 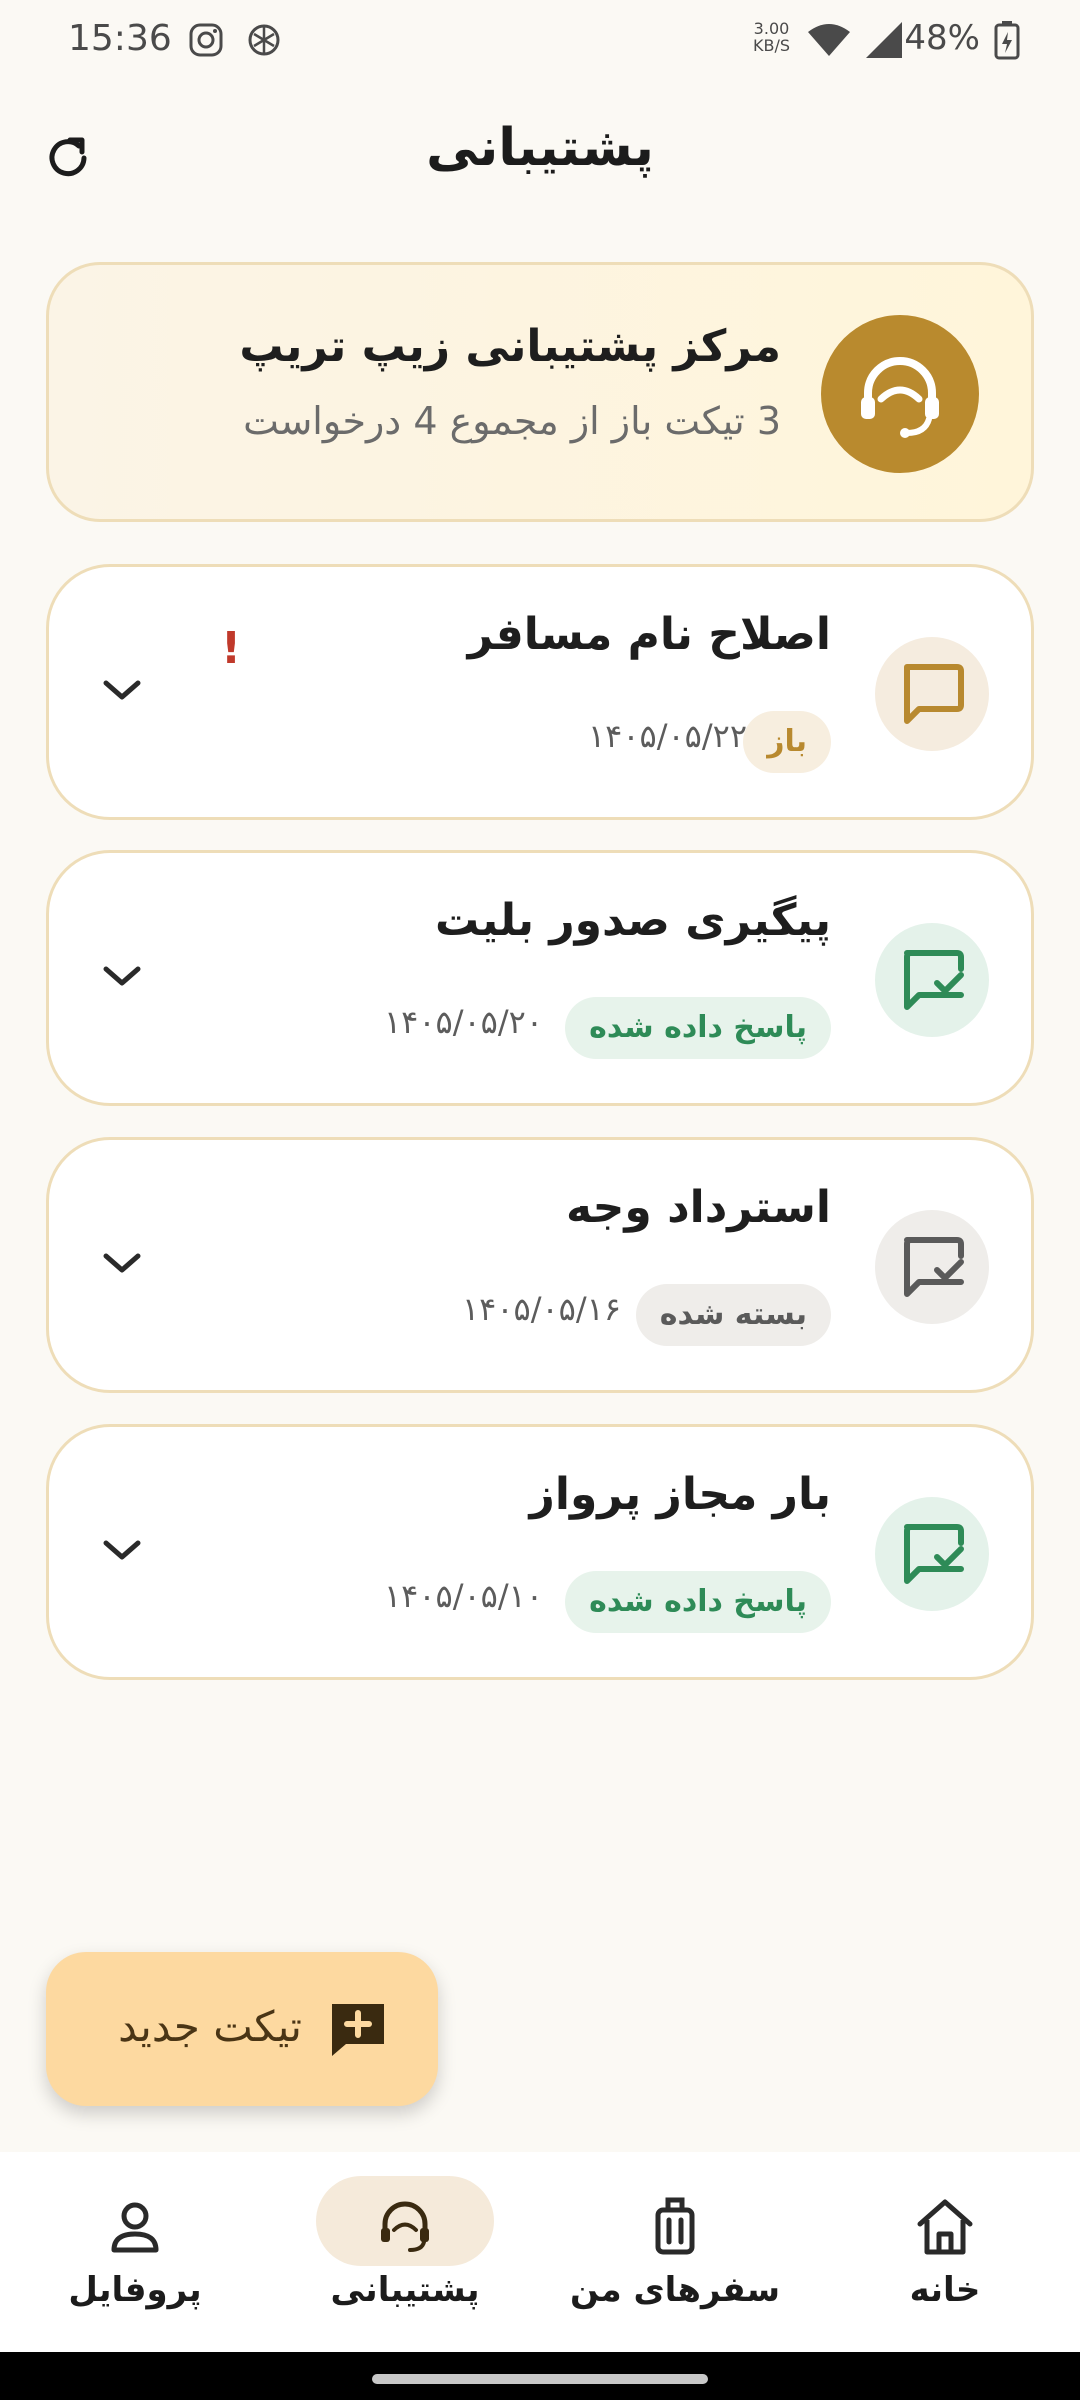 I want to click on nav-label-profile: پروفایل, so click(x=135, y=2290).